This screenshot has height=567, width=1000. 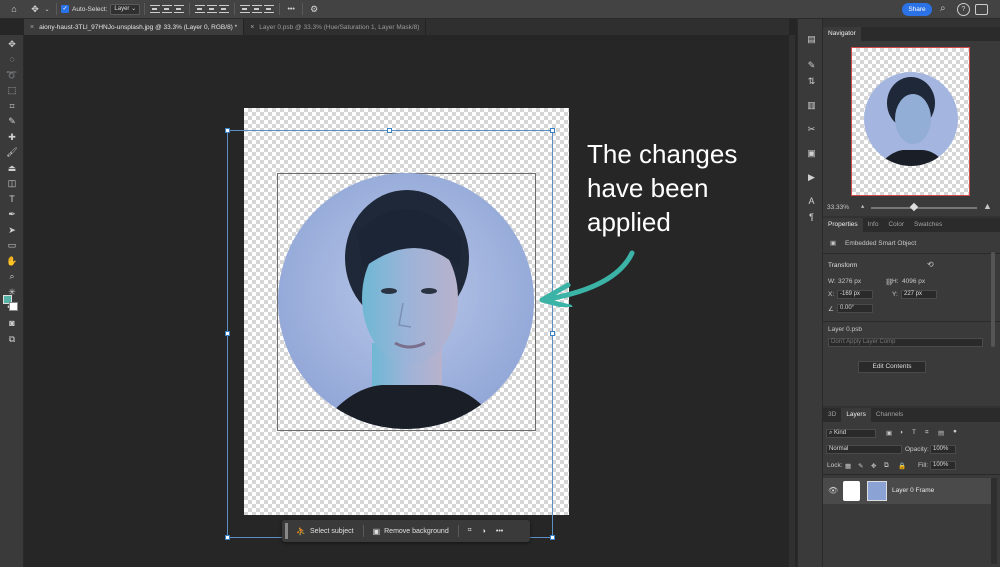 I want to click on align-middle-icon, so click(x=212, y=9).